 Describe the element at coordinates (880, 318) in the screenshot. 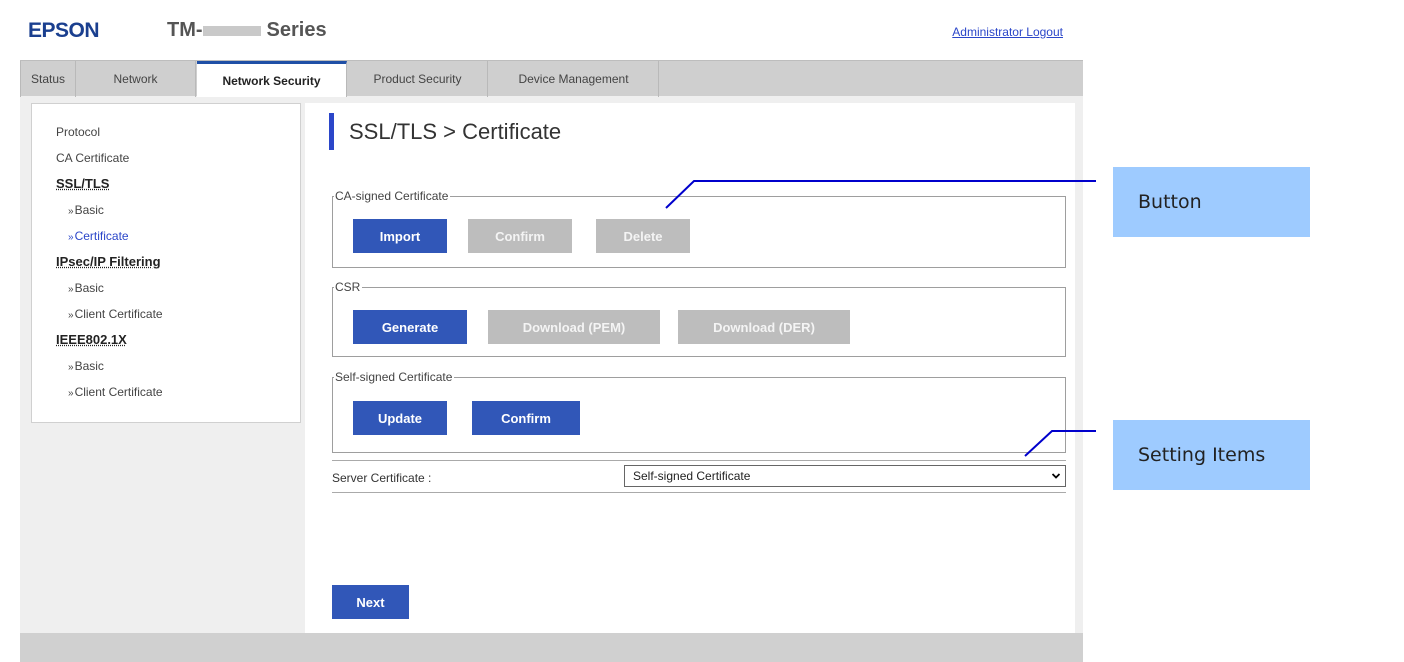

I see `callout-leader-lines` at that location.